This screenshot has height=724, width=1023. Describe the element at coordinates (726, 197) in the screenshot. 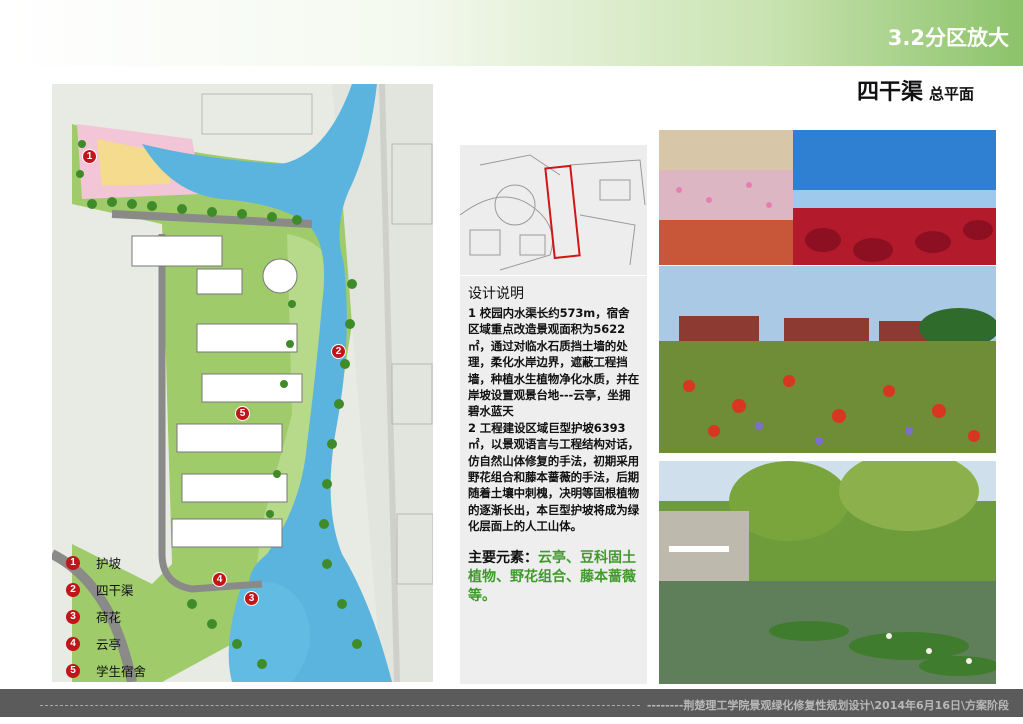

I see `wildflower-photo` at that location.